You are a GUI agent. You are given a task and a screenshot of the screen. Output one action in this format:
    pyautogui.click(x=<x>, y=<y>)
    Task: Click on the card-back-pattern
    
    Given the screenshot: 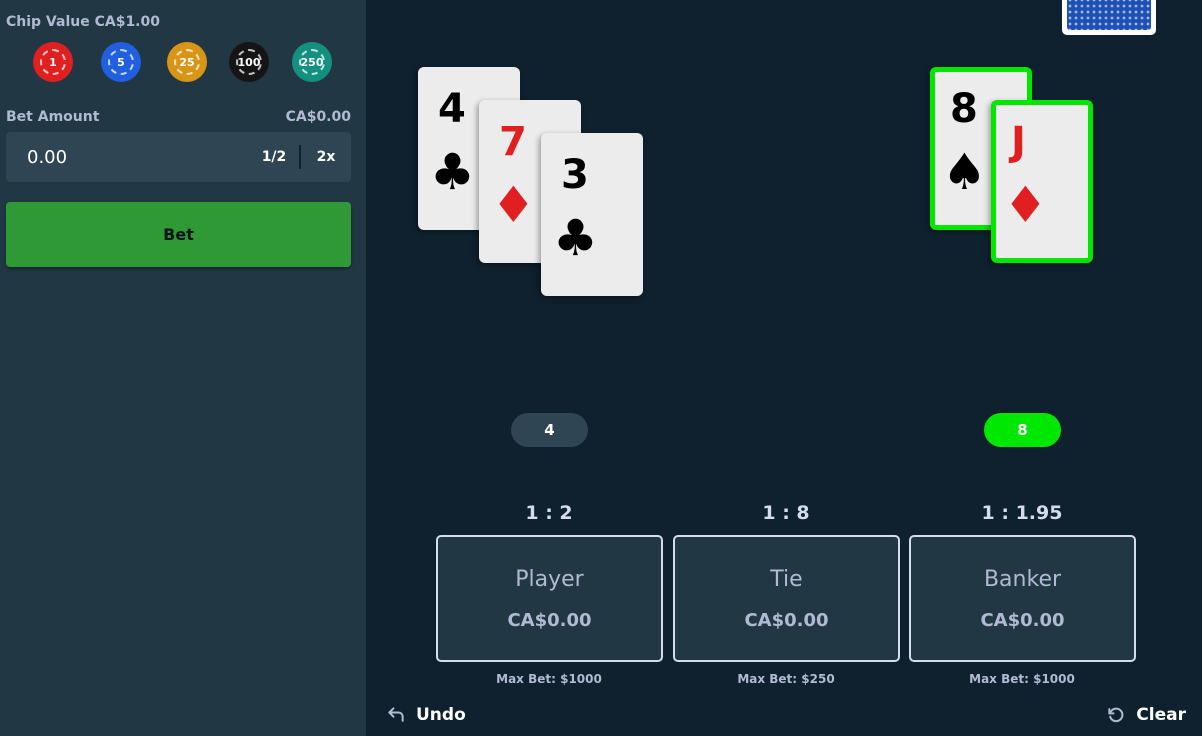 What is the action you would take?
    pyautogui.click(x=1109, y=15)
    